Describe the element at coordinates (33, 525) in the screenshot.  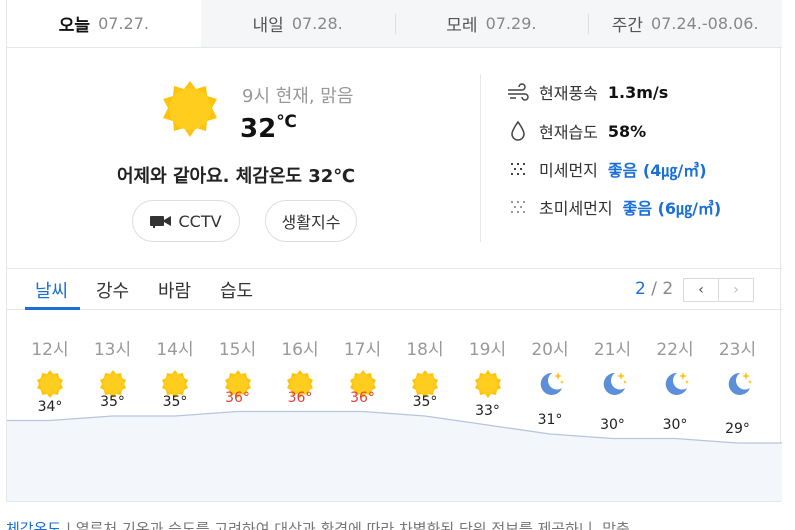
I see `feels-like-link: 체감온도` at that location.